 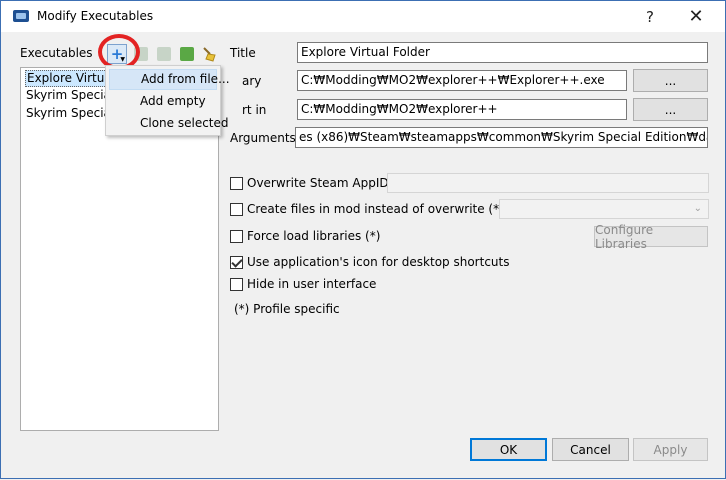 What do you see at coordinates (312, 284) in the screenshot?
I see `checkbox-label: Hide in user interface` at bounding box center [312, 284].